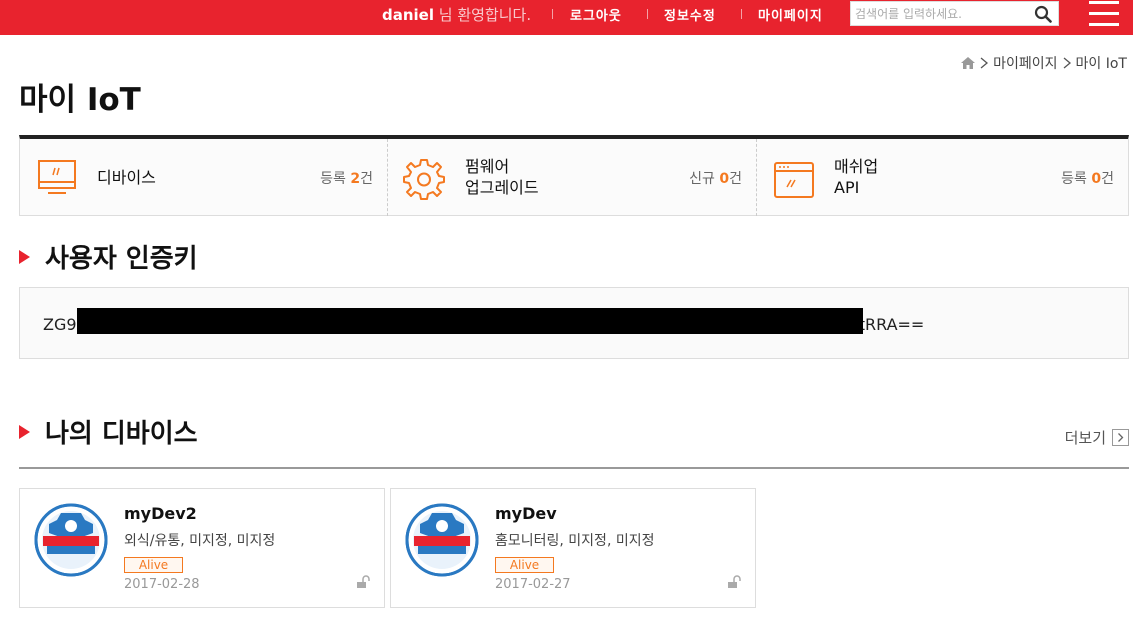 The image size is (1133, 634). I want to click on device-name: myDev, so click(526, 513).